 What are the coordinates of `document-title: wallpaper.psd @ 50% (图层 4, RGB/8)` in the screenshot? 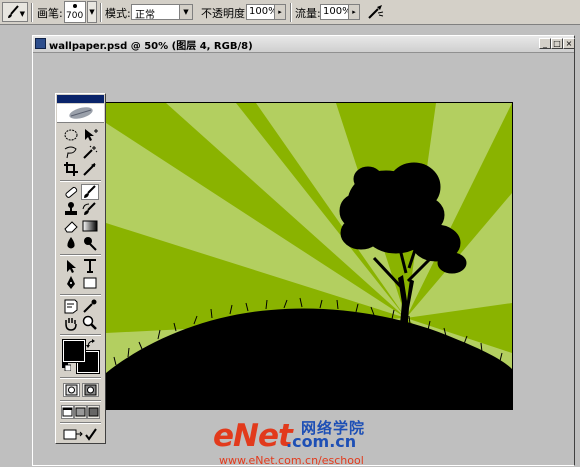 It's located at (151, 46).